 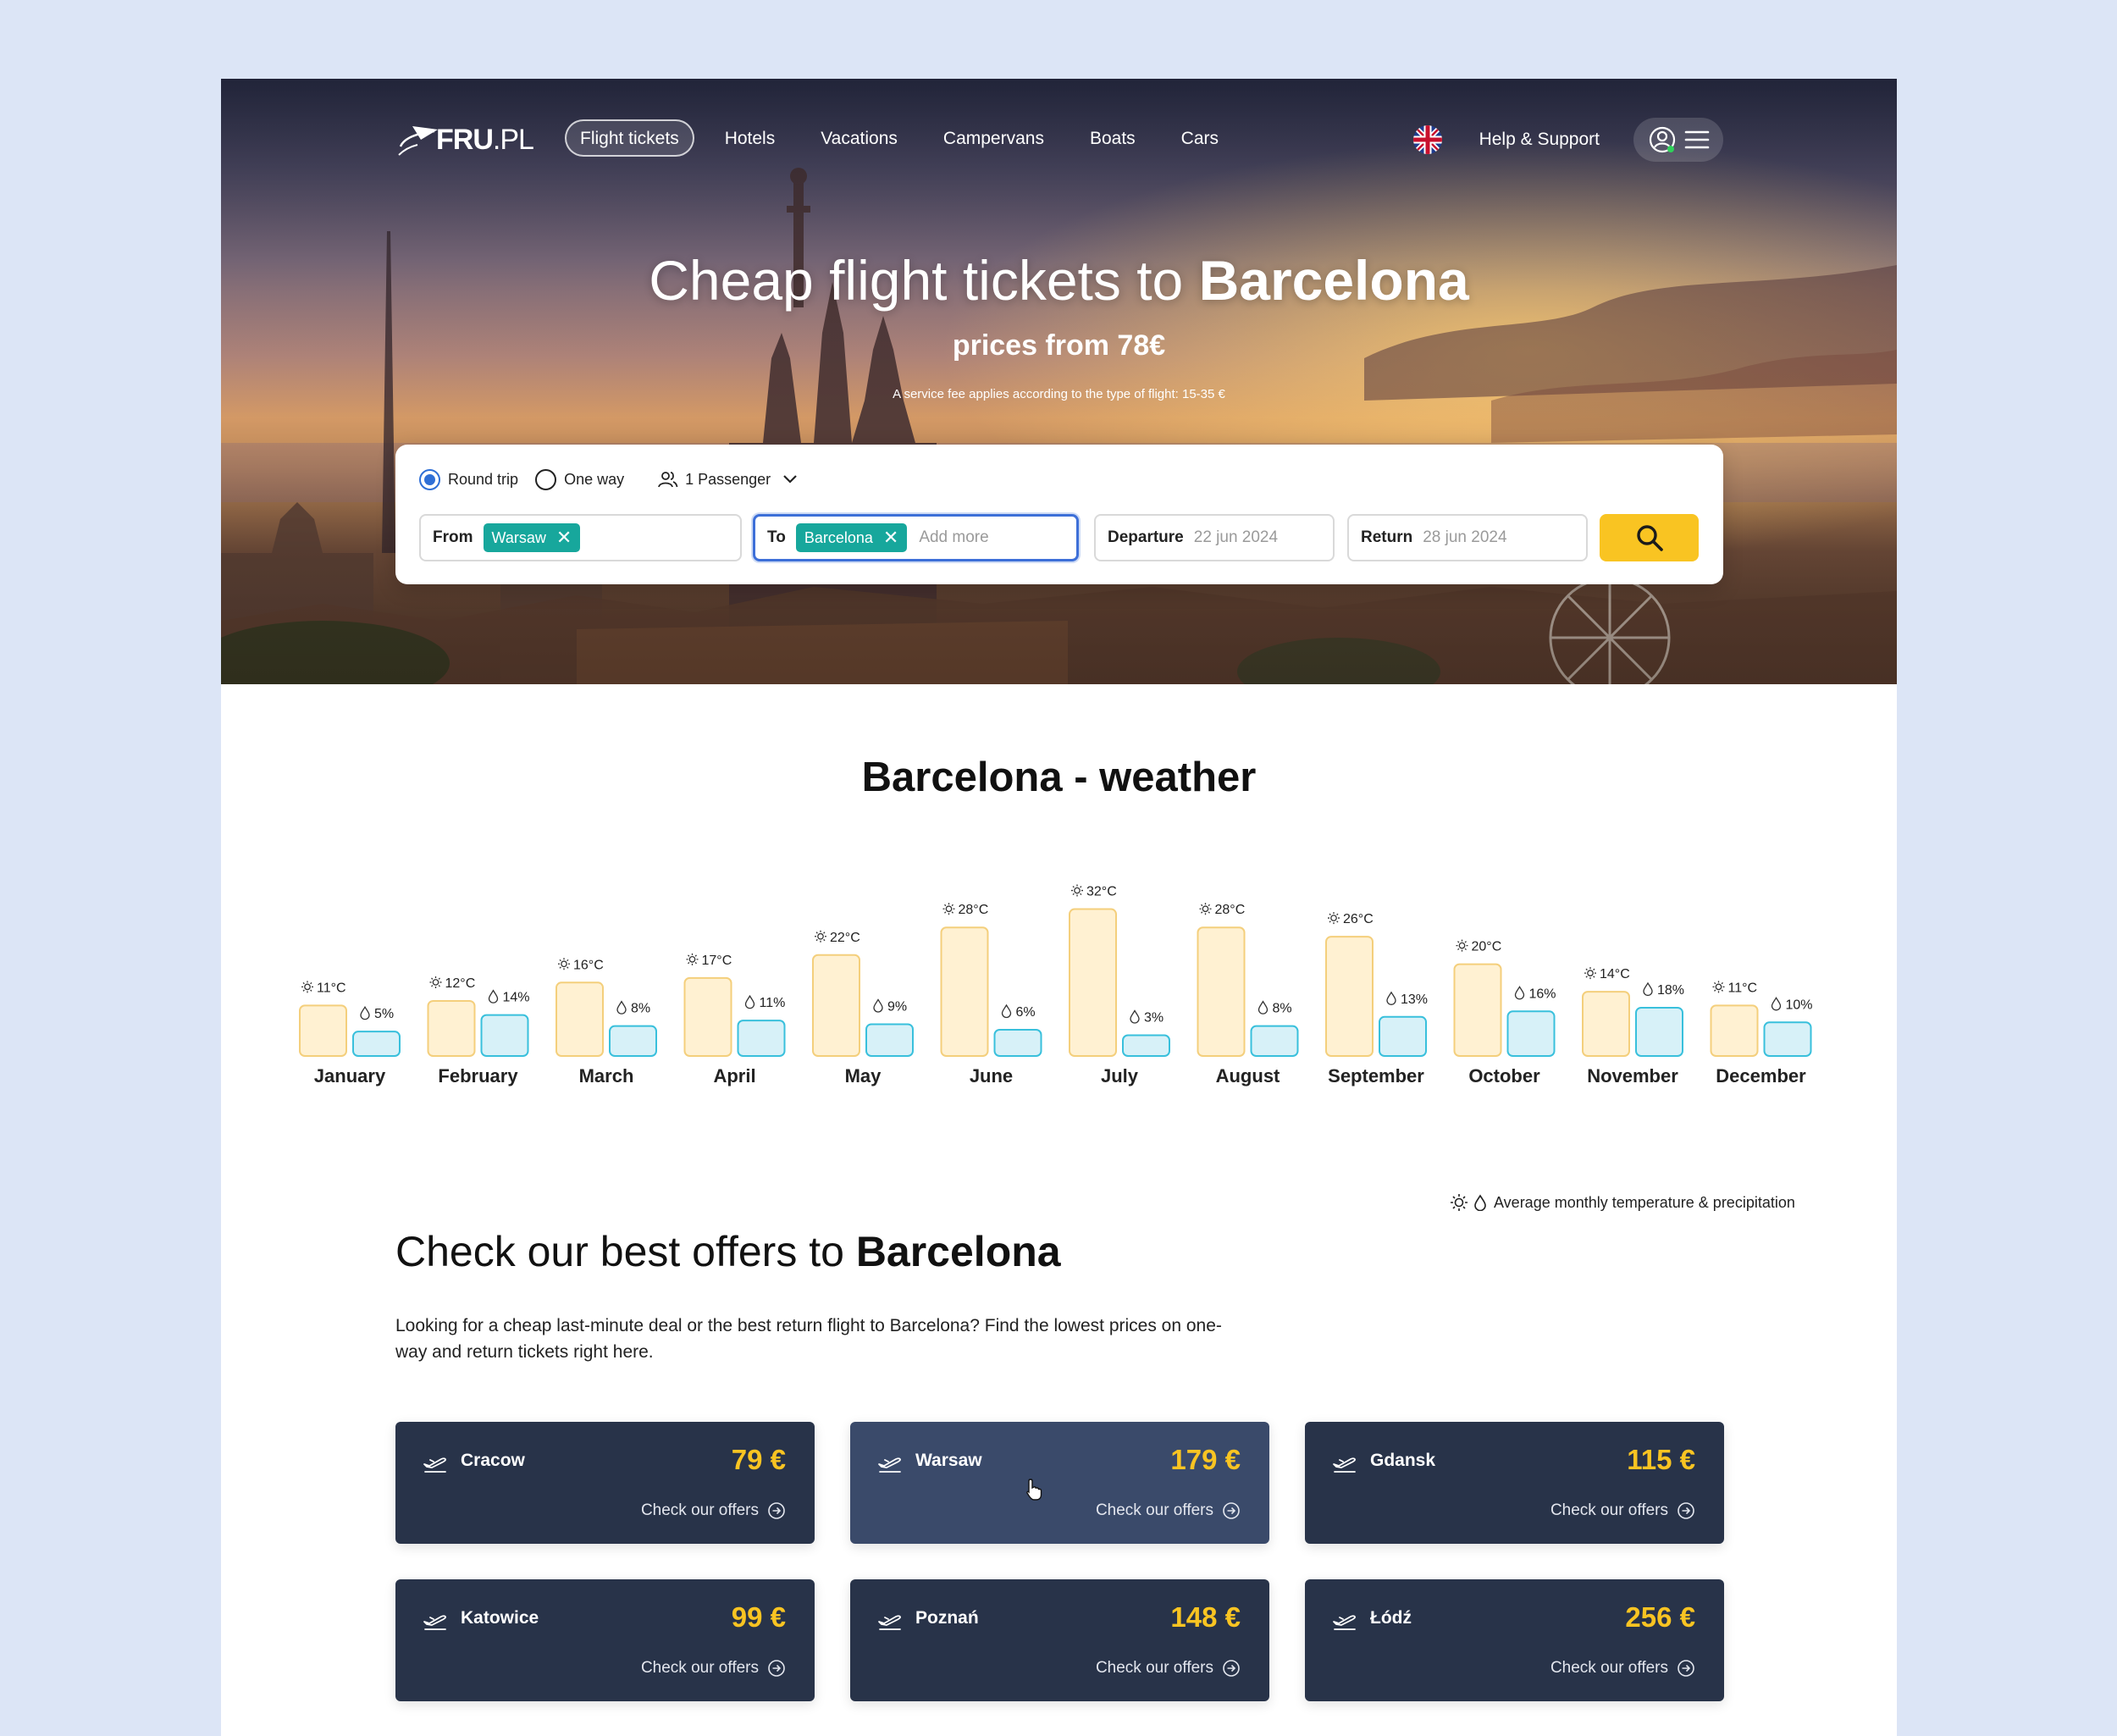 What do you see at coordinates (579, 479) in the screenshot?
I see `one-way-radio: One way` at bounding box center [579, 479].